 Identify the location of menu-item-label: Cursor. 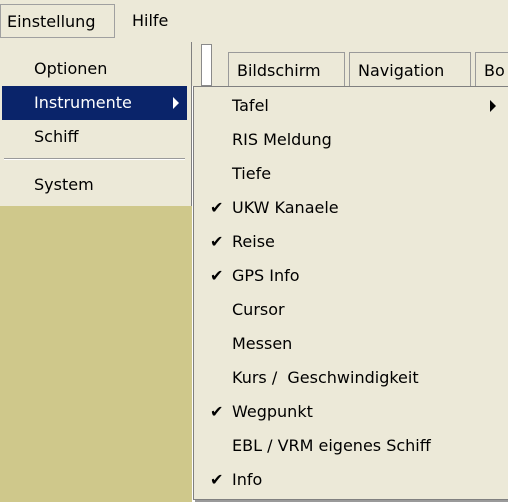
(258, 309).